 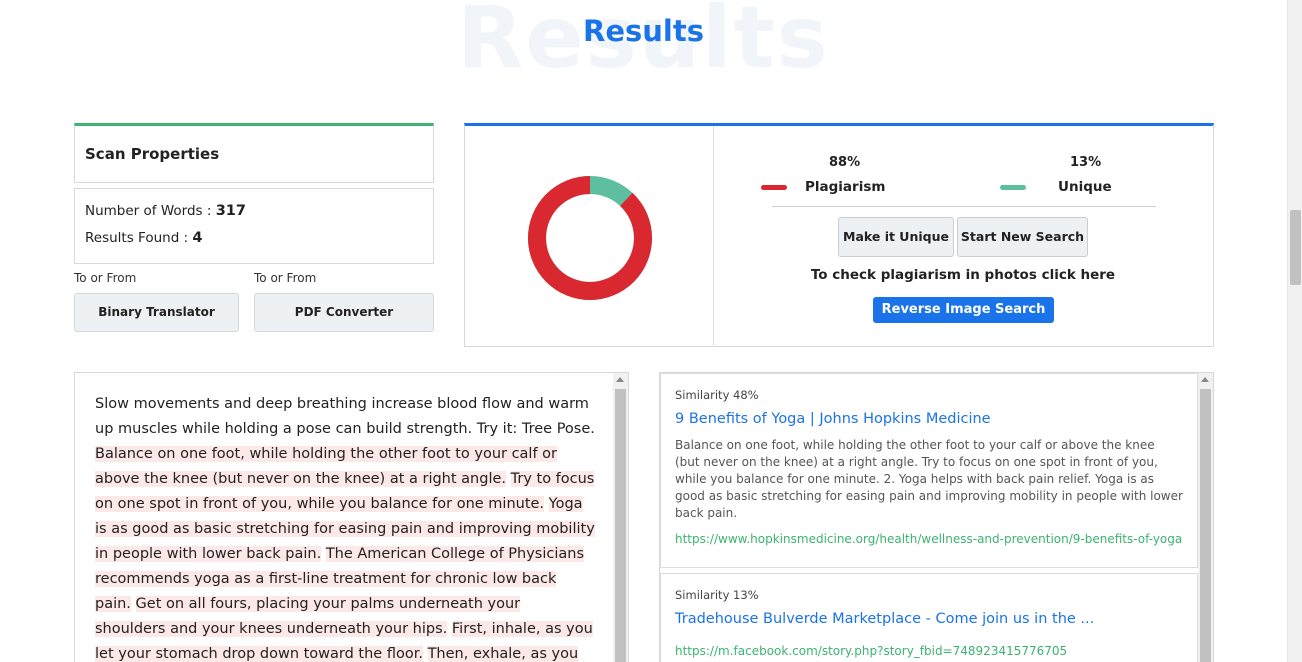 I want to click on results-found-row: Results Found : 4, so click(x=254, y=241).